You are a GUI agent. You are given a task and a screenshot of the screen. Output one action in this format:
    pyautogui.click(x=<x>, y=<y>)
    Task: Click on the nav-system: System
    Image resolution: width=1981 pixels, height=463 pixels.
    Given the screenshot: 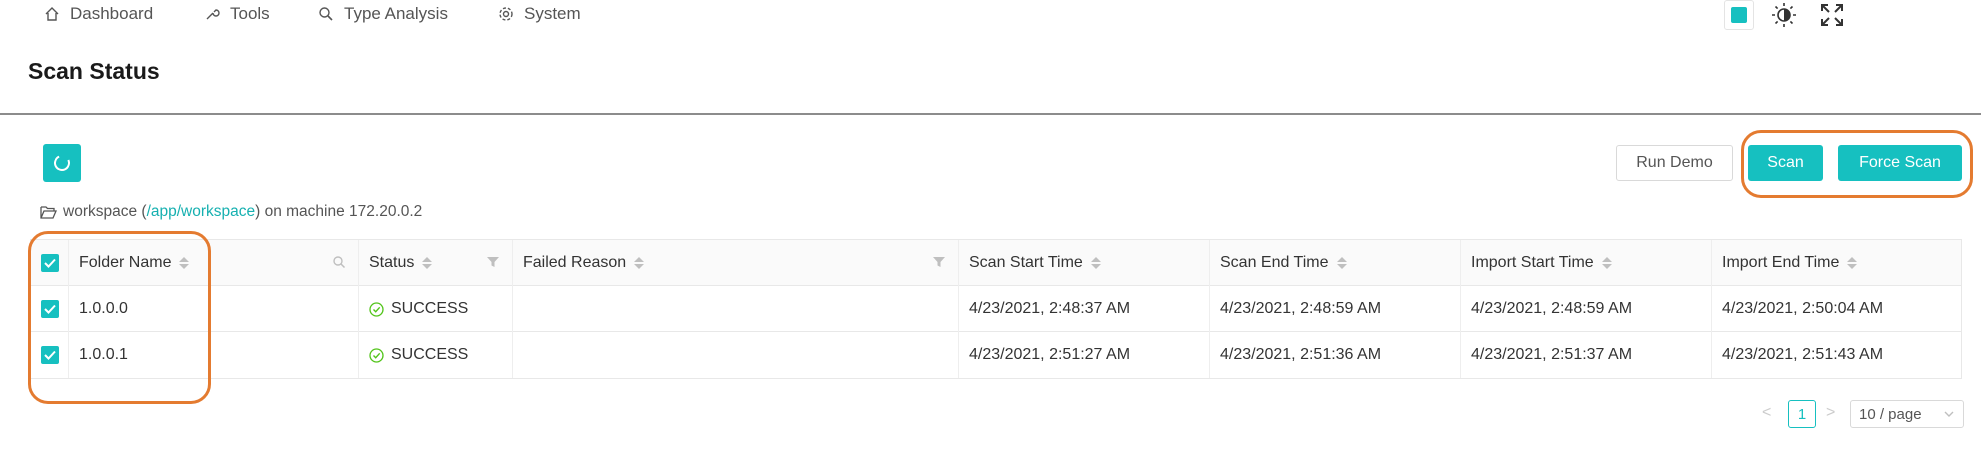 What is the action you would take?
    pyautogui.click(x=539, y=14)
    